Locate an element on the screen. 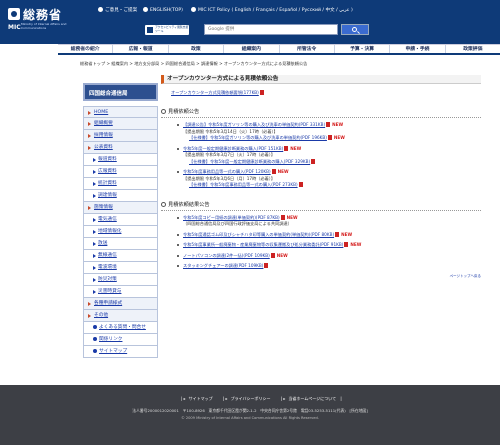  sidebar-item: 公表資料 is located at coordinates (120, 148).